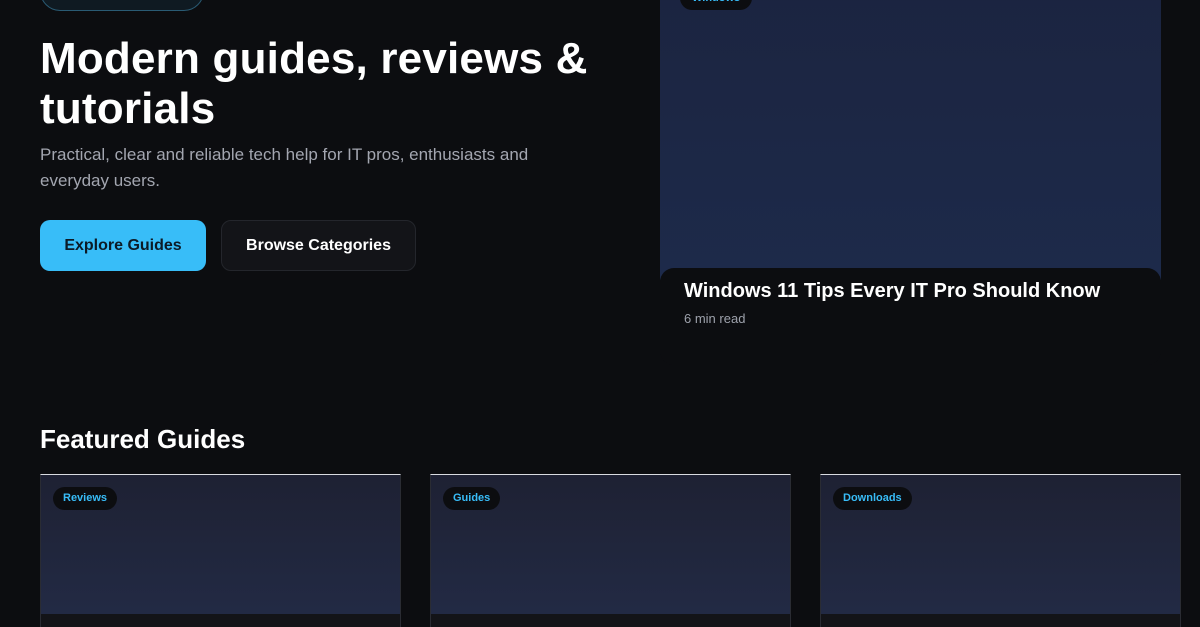 This screenshot has height=627, width=1200. I want to click on browse-categories-button: Browse Categories, so click(318, 245).